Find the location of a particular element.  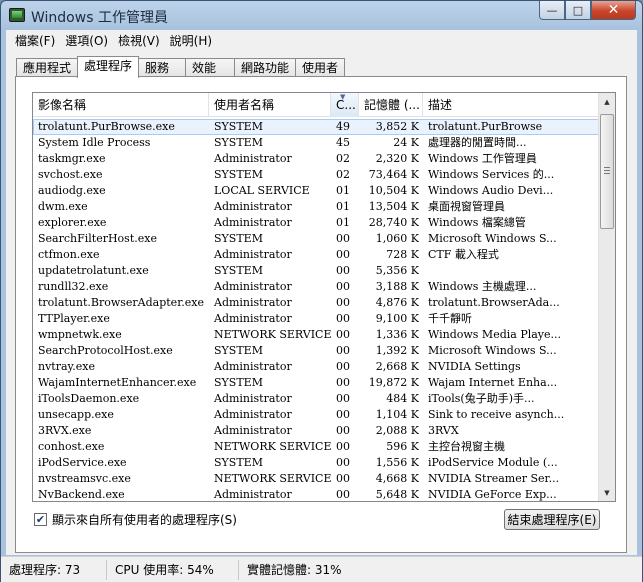

menu-help: 說明(H) is located at coordinates (191, 40).